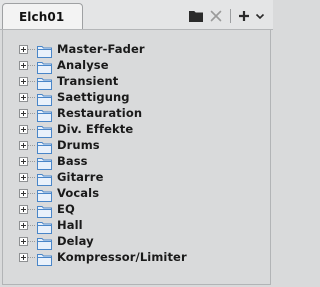  I want to click on tree-item-label: Transient, so click(88, 81).